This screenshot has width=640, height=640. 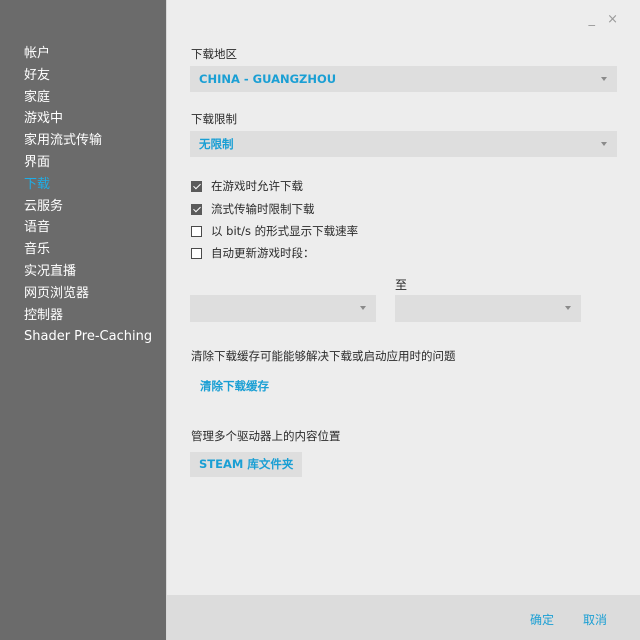 What do you see at coordinates (246, 464) in the screenshot?
I see `steam-library-folders-button: STEAM 库文件夹` at bounding box center [246, 464].